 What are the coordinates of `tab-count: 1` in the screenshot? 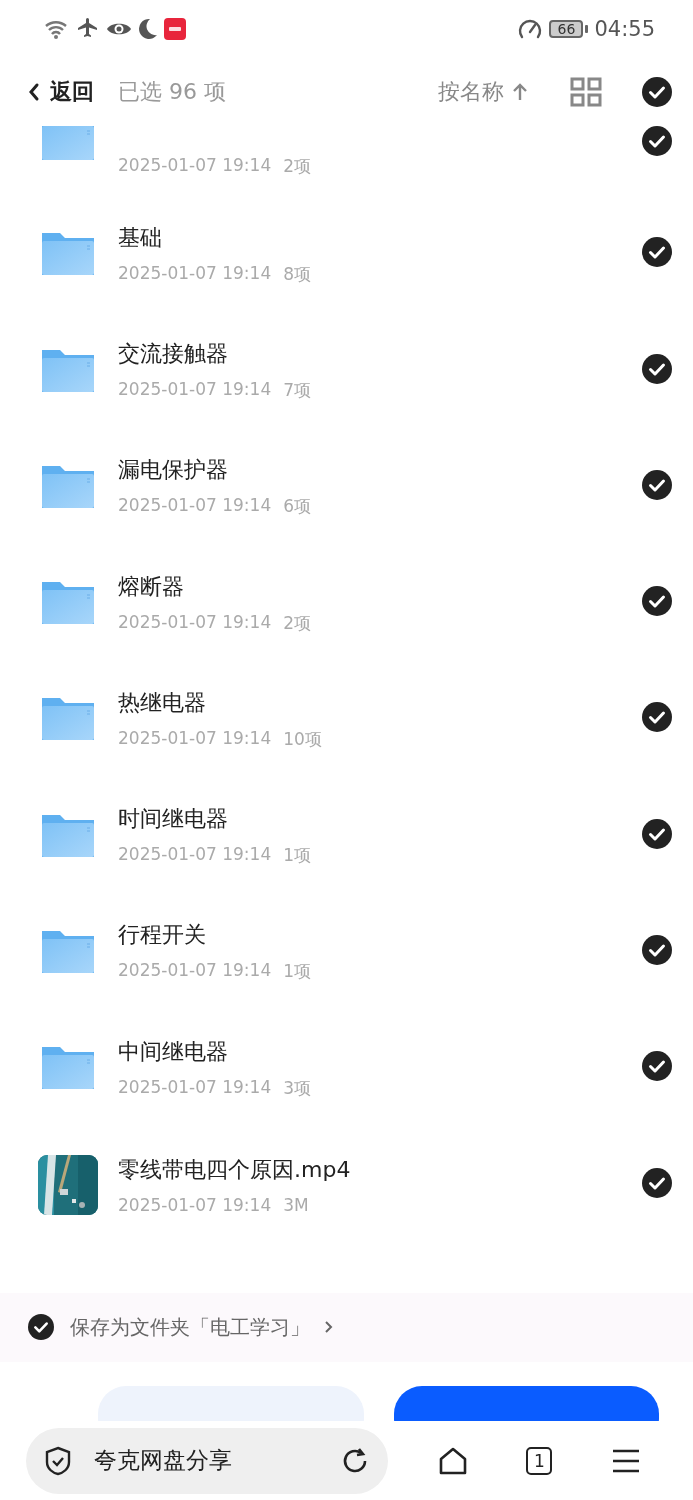 It's located at (539, 1460).